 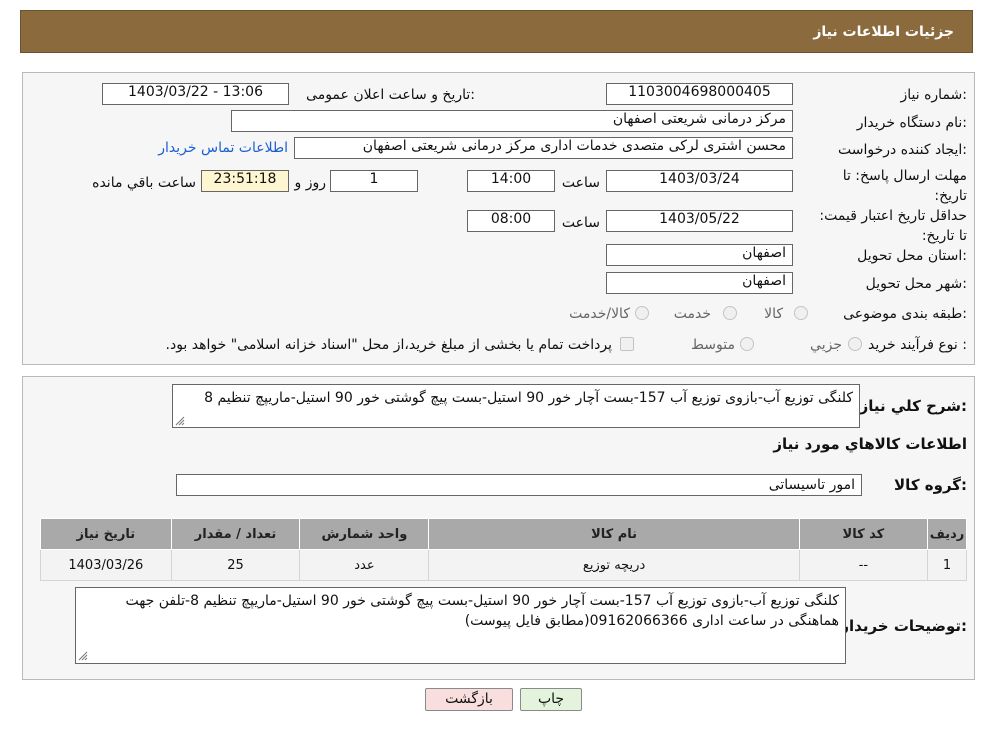 What do you see at coordinates (469, 699) in the screenshot?
I see `back-button: بازگشت` at bounding box center [469, 699].